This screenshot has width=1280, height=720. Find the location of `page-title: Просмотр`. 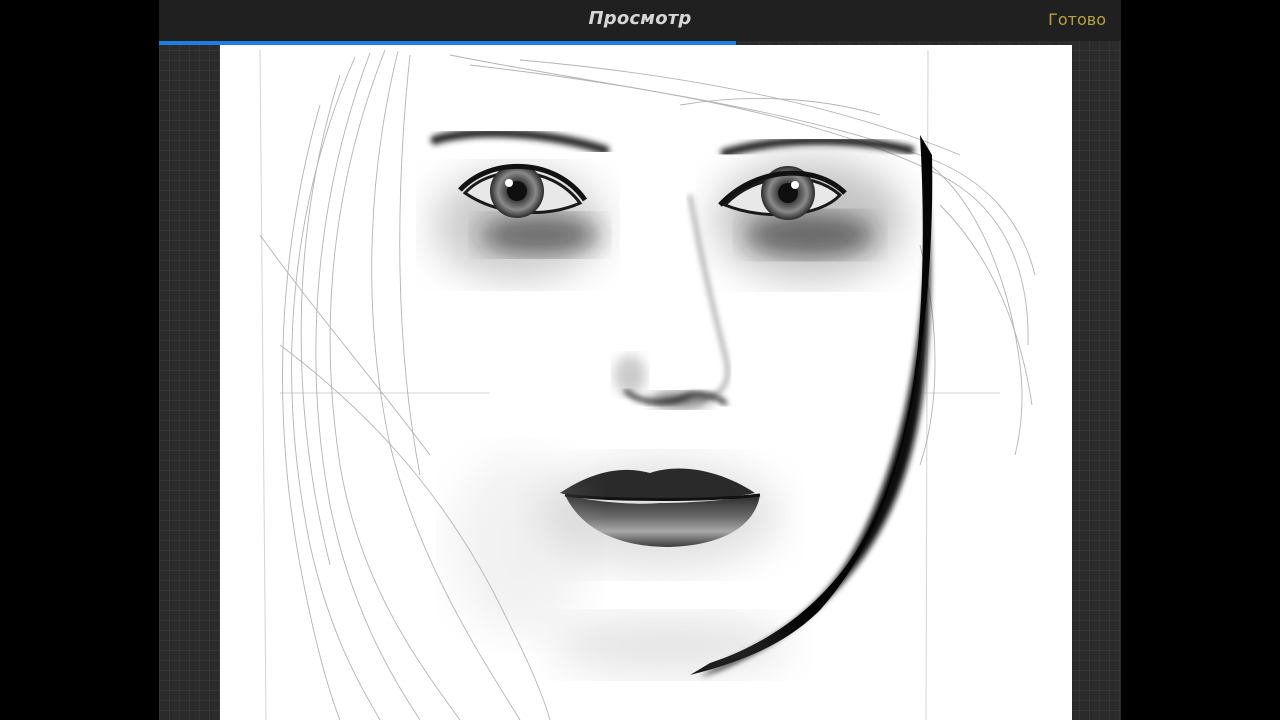

page-title: Просмотр is located at coordinates (640, 18).